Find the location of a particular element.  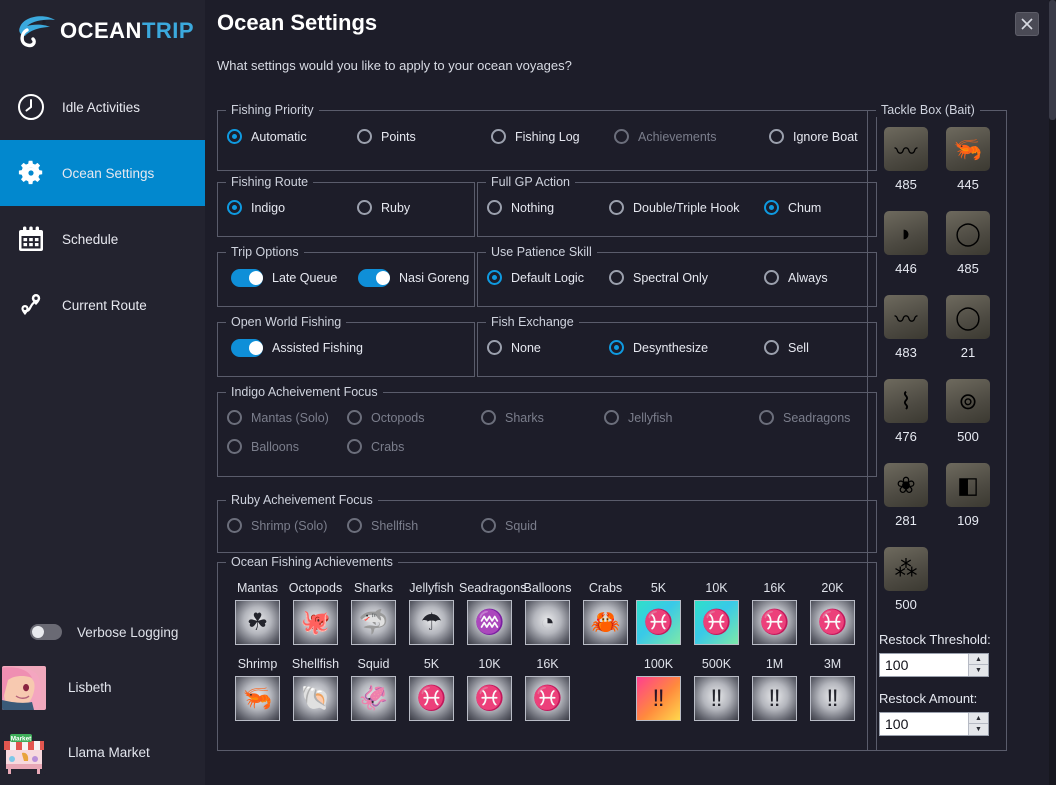

radio-option-double-triple-hook: Double/Triple Hook is located at coordinates (674, 207).